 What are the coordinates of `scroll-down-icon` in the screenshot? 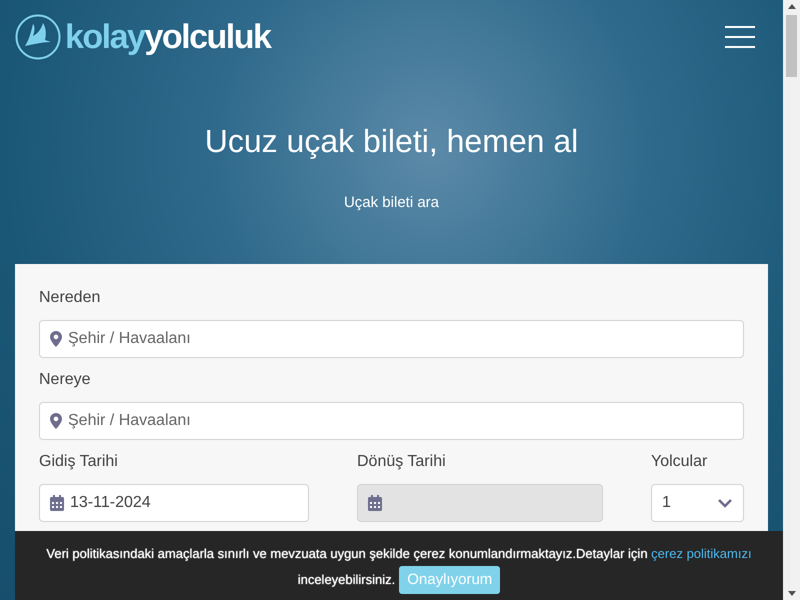 It's located at (792, 593).